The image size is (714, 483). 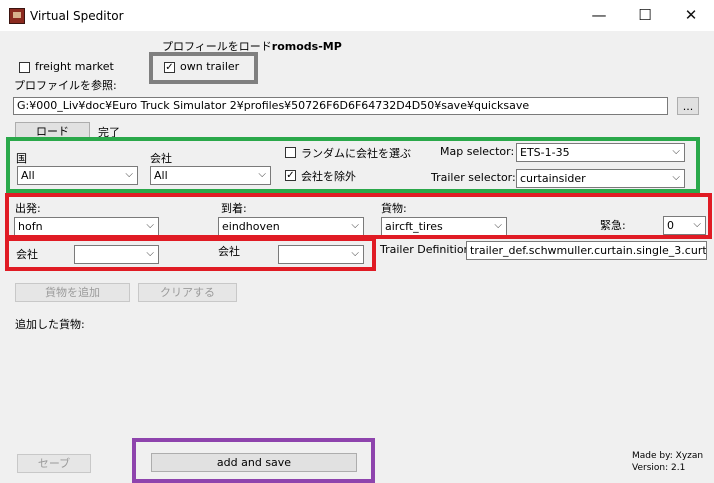 I want to click on load-button: ロード, so click(x=52, y=131).